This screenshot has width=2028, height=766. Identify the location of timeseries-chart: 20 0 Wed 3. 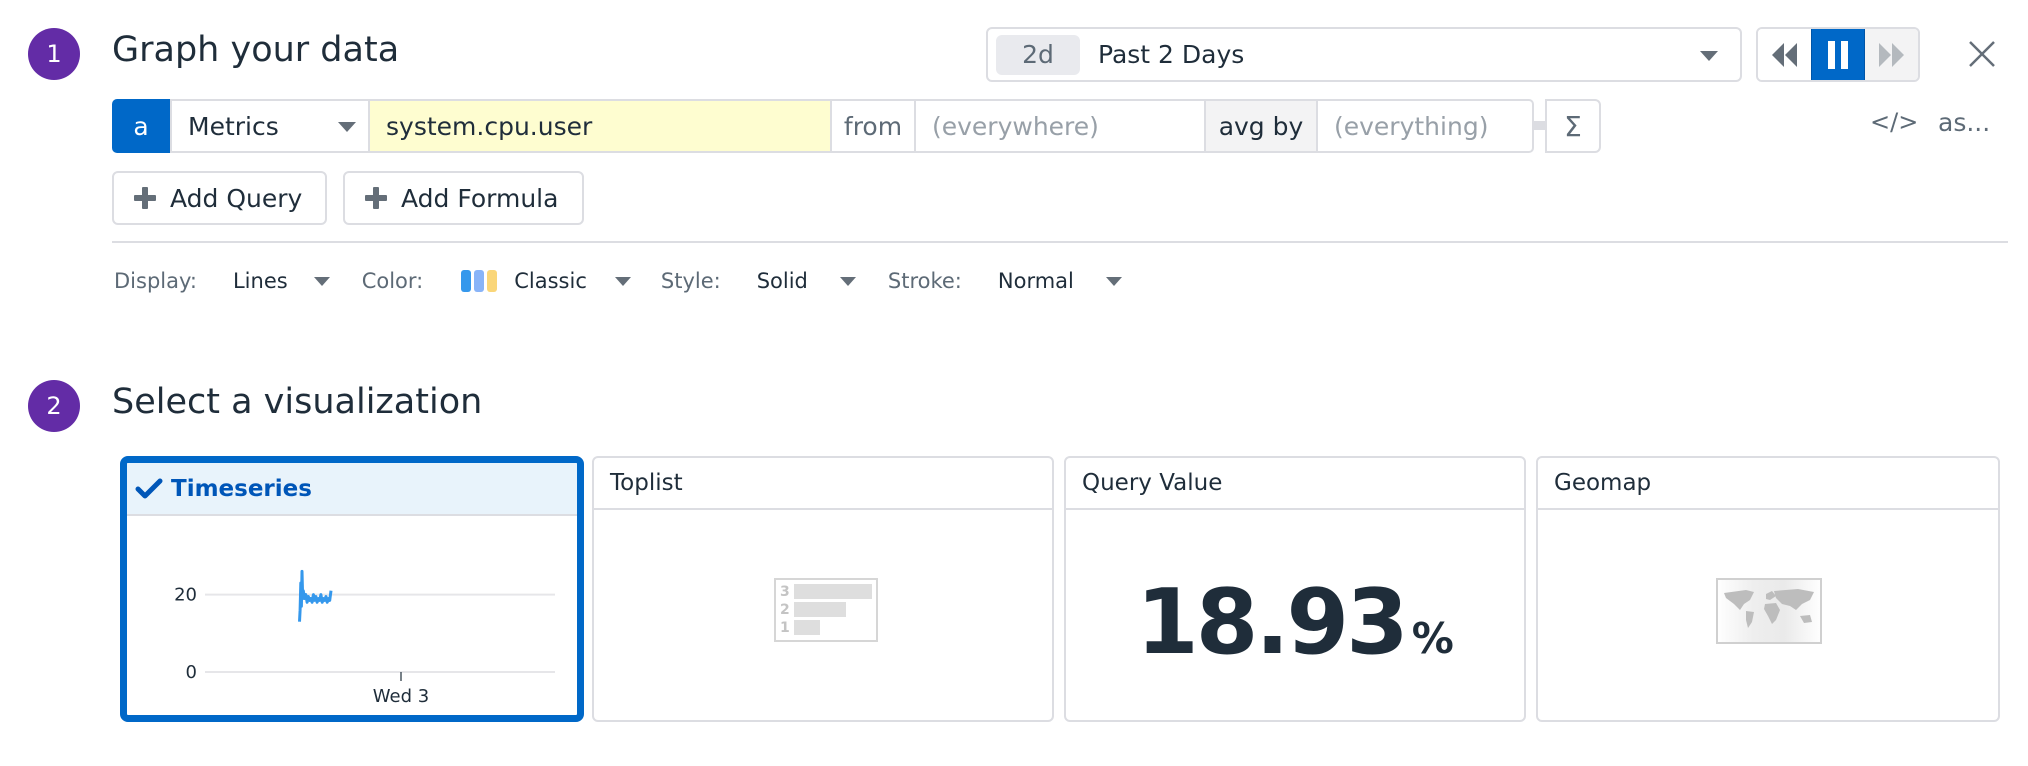
(364, 638).